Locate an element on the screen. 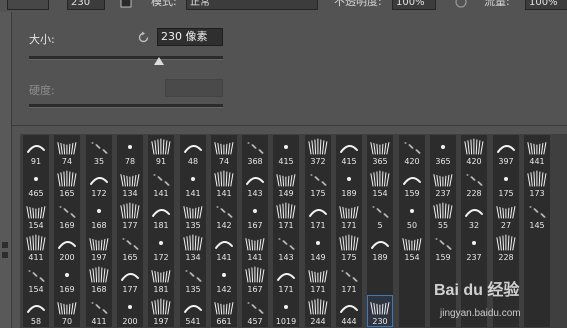 The image size is (567, 328). brush-preset-10: 415 is located at coordinates (349, 151).